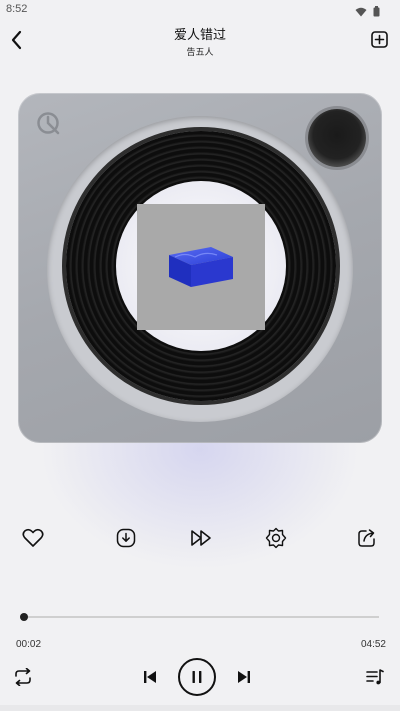 The width and height of the screenshot is (400, 711). I want to click on status-time: 8:52, so click(17, 9).